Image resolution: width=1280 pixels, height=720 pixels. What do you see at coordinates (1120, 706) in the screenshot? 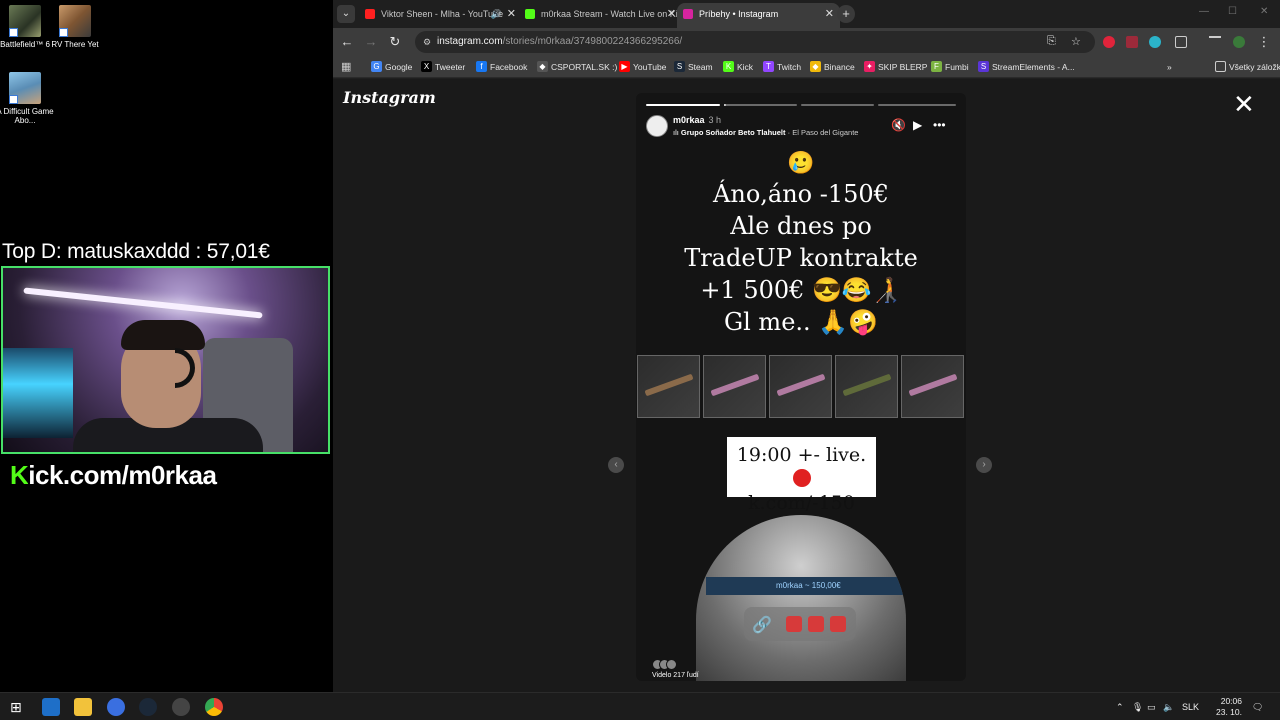
I see `tray-chevron-icon: ⌃` at bounding box center [1120, 706].